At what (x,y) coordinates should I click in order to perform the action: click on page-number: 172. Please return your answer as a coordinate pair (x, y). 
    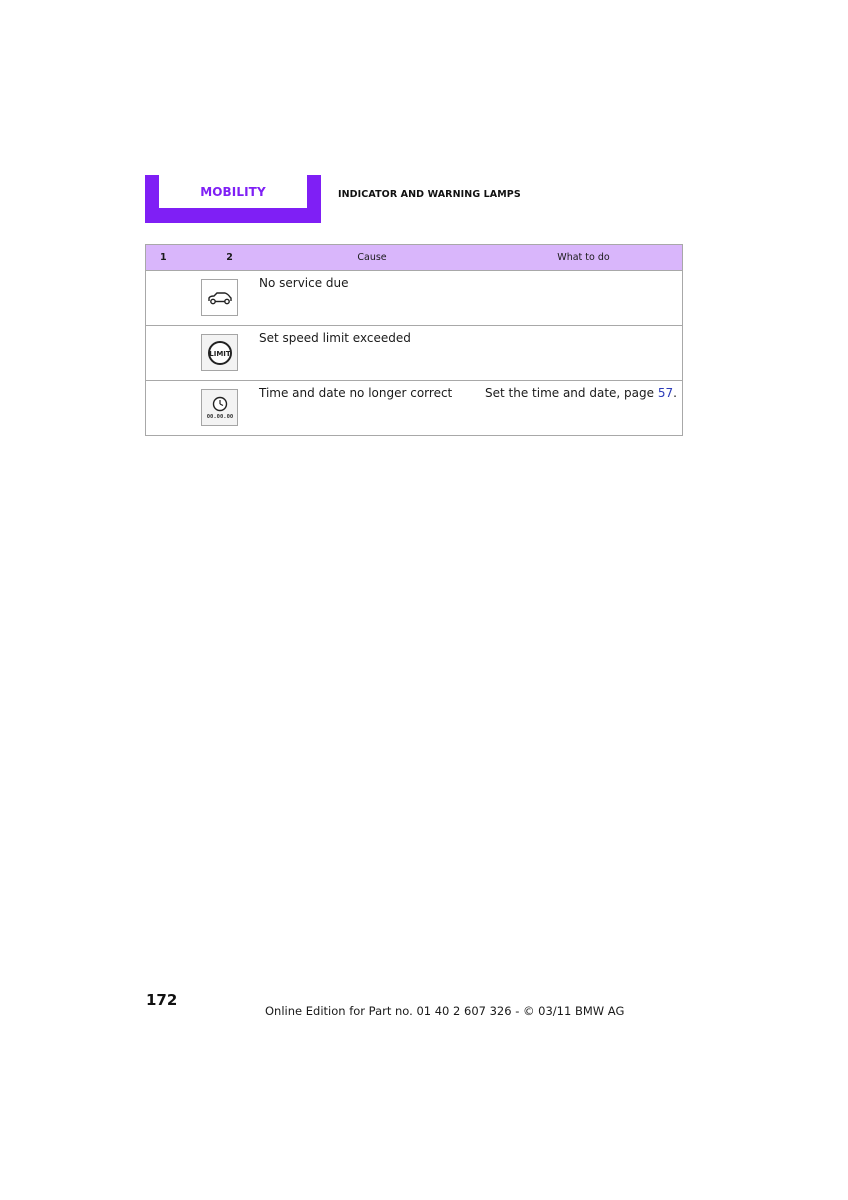
    Looking at the image, I should click on (162, 1000).